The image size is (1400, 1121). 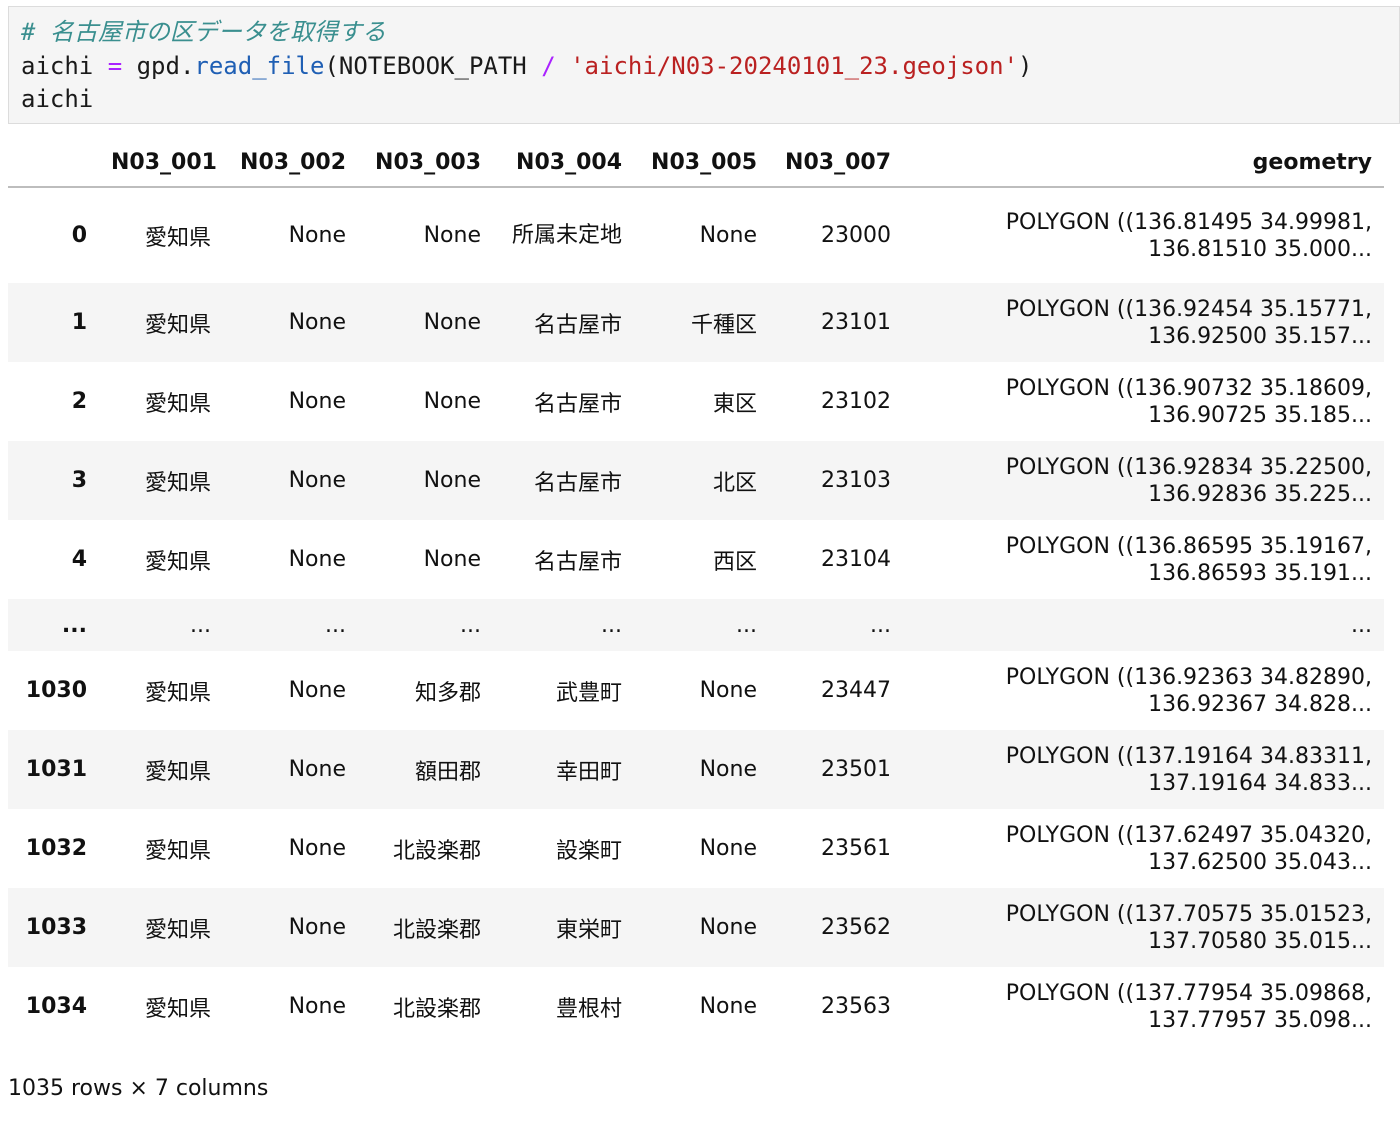 I want to click on geometry-line-1: POLYGON ((136.86595 35.19167,, so click(x=1188, y=546).